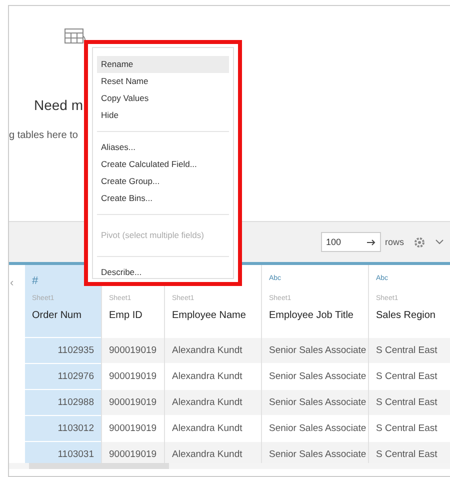 The width and height of the screenshot is (450, 477). I want to click on canvas-hint: g tables here to, so click(43, 135).